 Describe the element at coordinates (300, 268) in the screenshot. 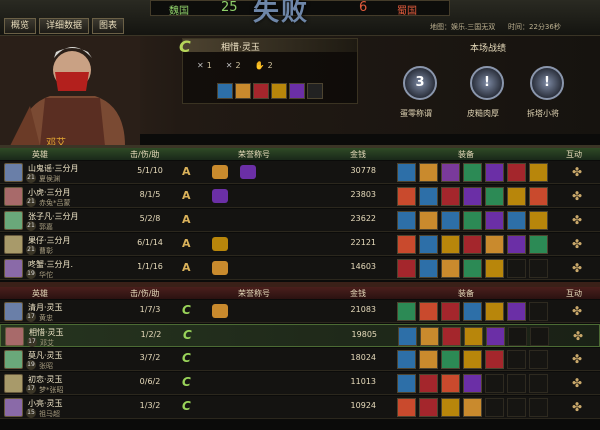

I see `player-row: 19 咚蟹·三分月. 华佗 1/1/16 A 14603 ✤` at that location.